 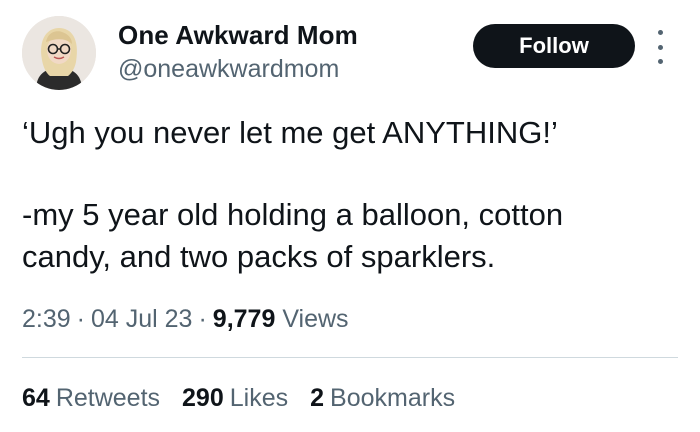 I want to click on user-handle: @oneawkwardmom, so click(x=228, y=69).